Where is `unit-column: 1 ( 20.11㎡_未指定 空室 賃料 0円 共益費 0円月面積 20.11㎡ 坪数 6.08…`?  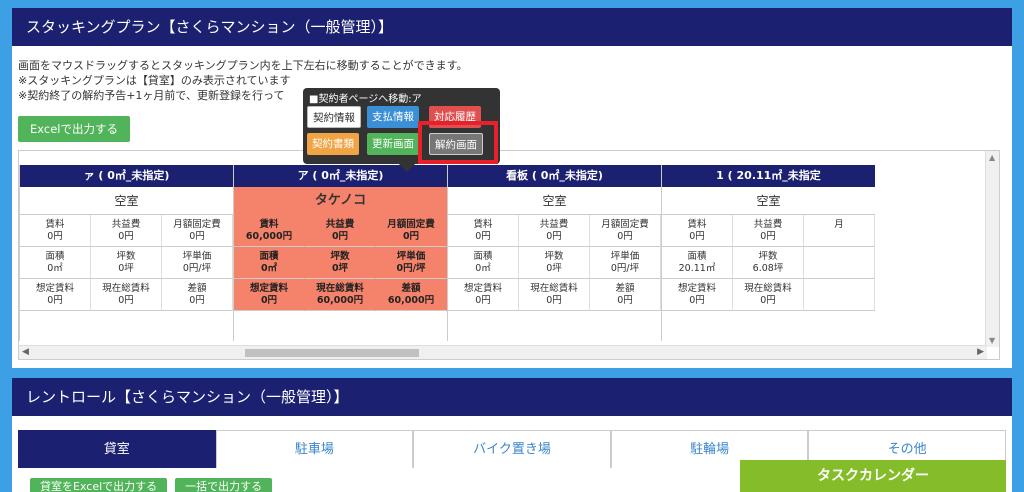
unit-column: 1 ( 20.11㎡_未指定 空室 賃料 0円 共益費 0円月面積 20.11㎡ 坪数 6.08… is located at coordinates (768, 253).